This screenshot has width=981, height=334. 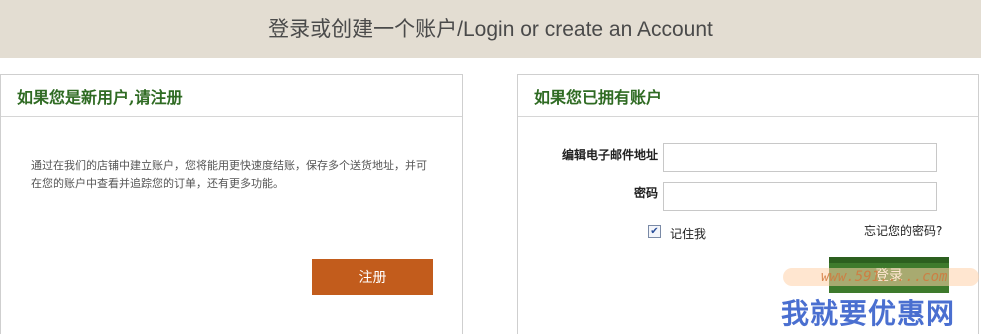 I want to click on email-label: 编辑电子邮件地址, so click(x=609, y=155).